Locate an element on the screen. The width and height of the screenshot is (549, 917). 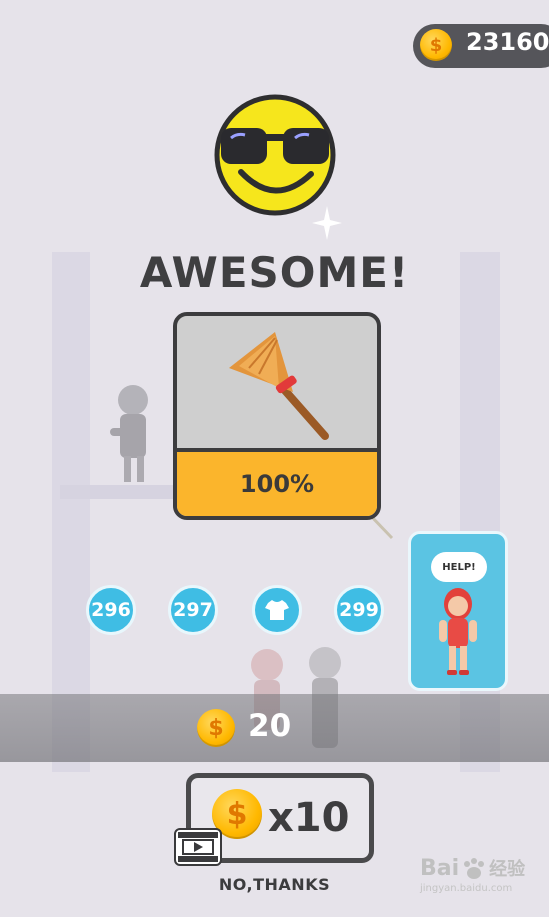
next-character-card: HELP! is located at coordinates (458, 611).